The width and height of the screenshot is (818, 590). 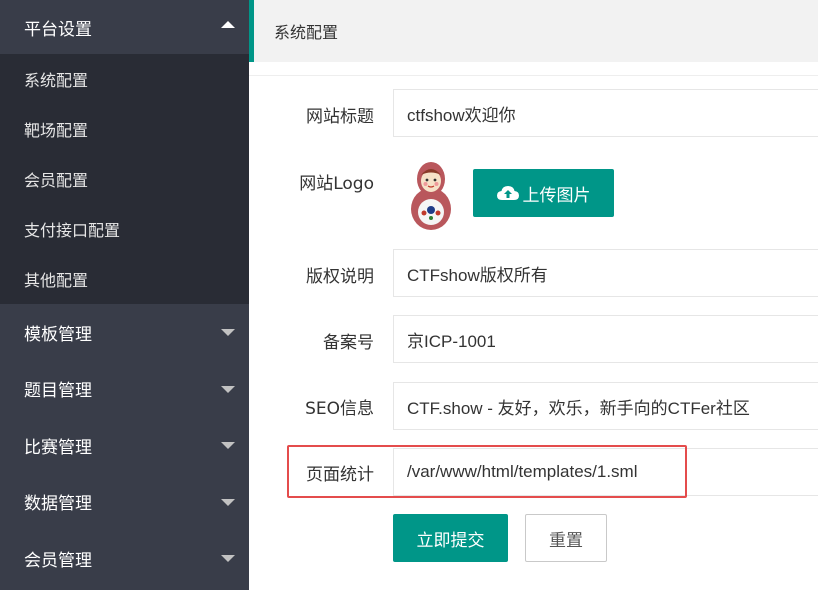 What do you see at coordinates (340, 117) in the screenshot?
I see `site-title-label: 网站标题` at bounding box center [340, 117].